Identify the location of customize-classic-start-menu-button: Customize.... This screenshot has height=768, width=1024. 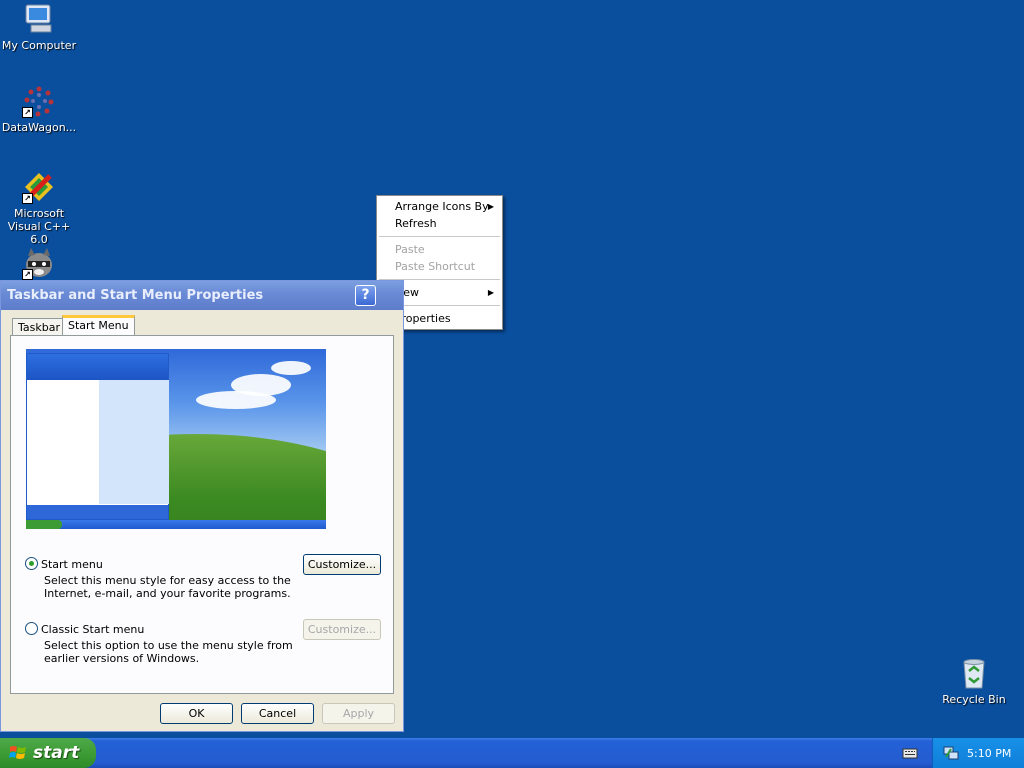
(342, 629).